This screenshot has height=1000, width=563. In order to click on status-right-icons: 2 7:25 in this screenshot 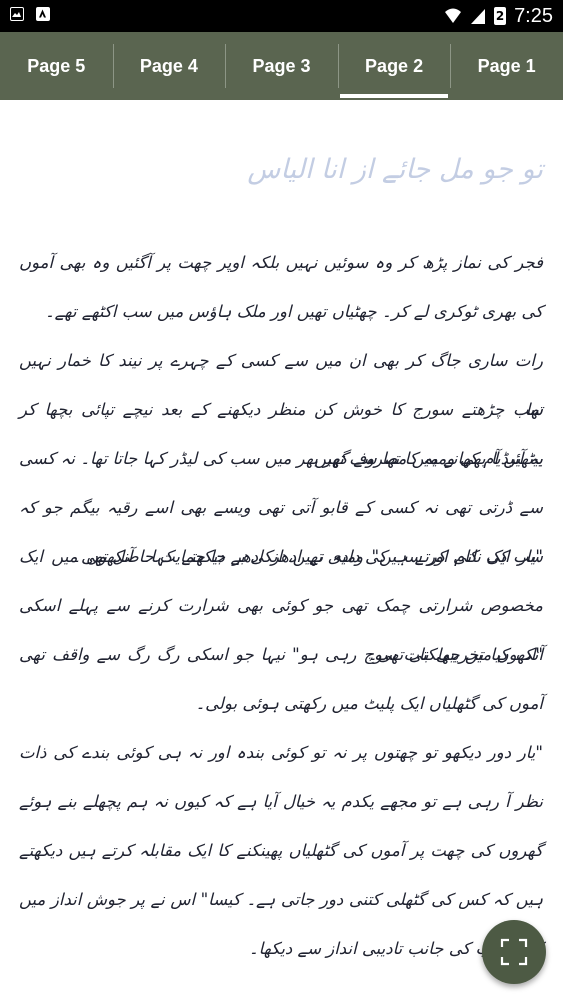, I will do `click(498, 16)`.